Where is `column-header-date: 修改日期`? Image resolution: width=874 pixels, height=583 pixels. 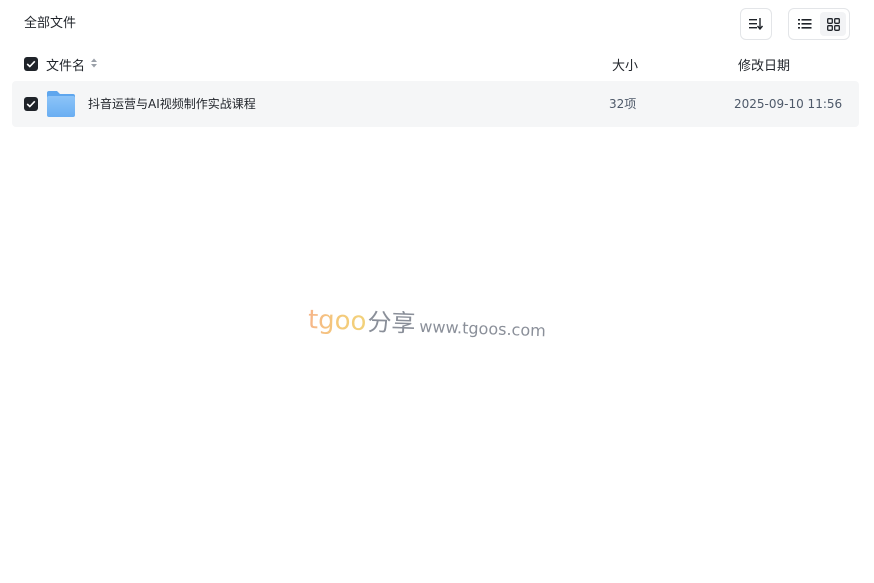 column-header-date: 修改日期 is located at coordinates (764, 66).